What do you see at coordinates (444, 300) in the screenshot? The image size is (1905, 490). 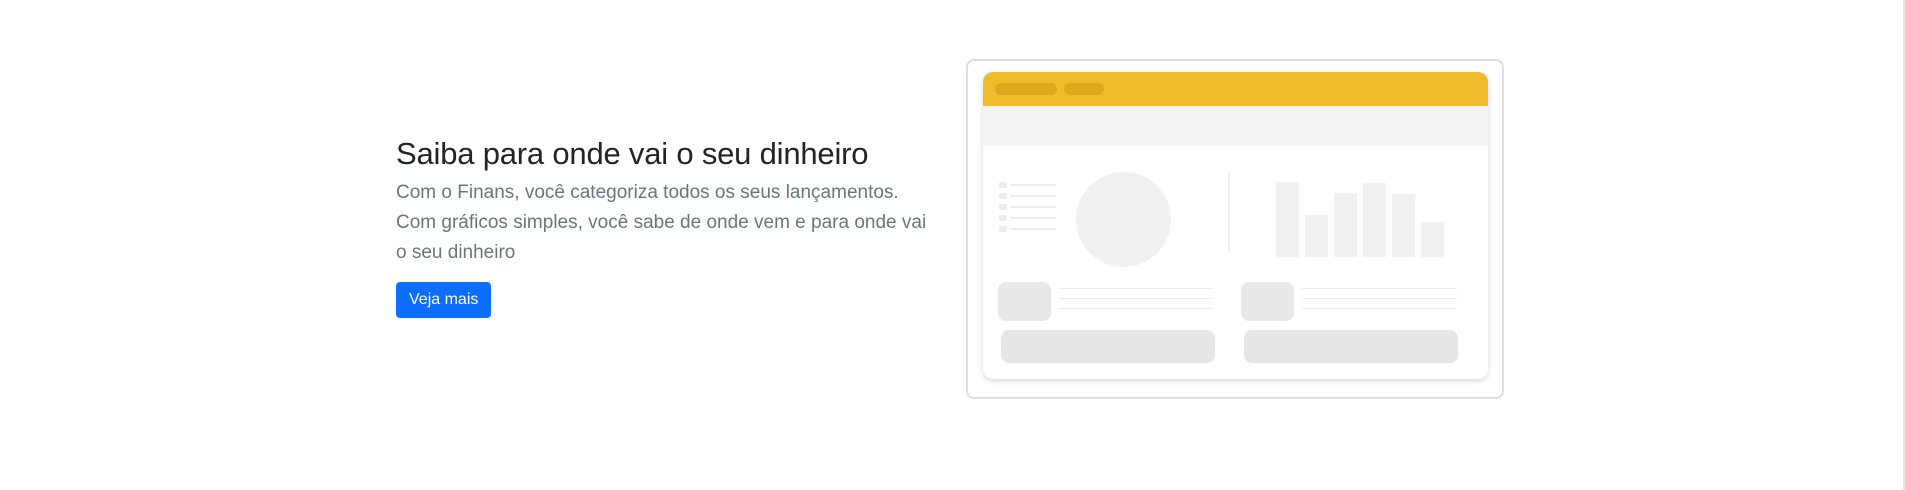 I see `see-more-button: Veja mais` at bounding box center [444, 300].